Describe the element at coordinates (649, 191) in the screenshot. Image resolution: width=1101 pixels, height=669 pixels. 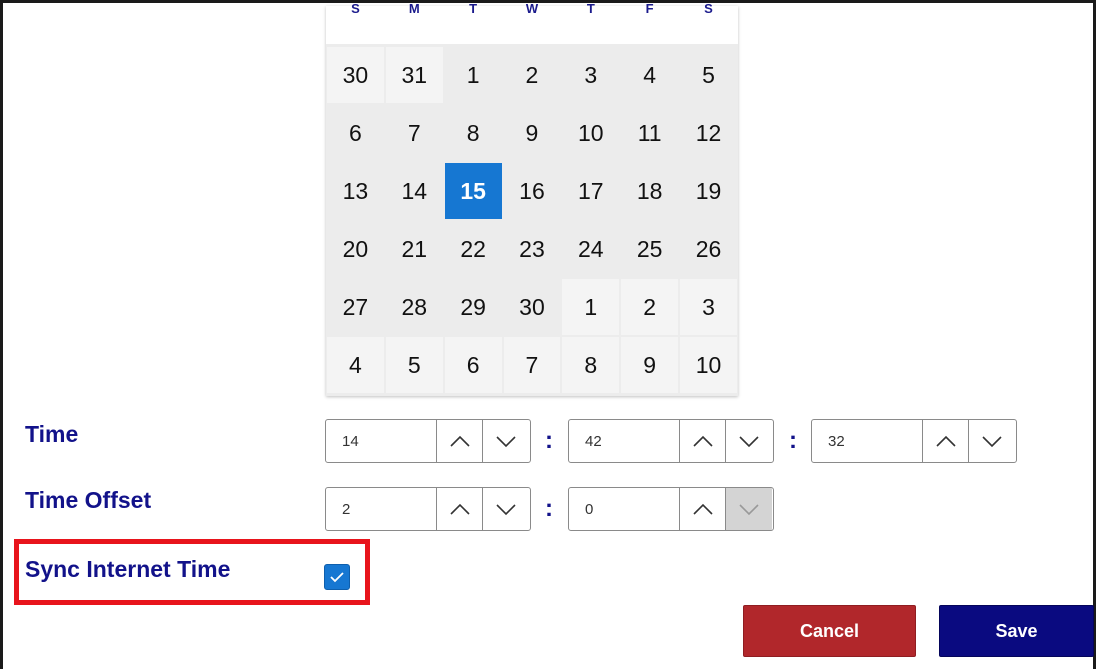
I see `calendar-day: 18` at that location.